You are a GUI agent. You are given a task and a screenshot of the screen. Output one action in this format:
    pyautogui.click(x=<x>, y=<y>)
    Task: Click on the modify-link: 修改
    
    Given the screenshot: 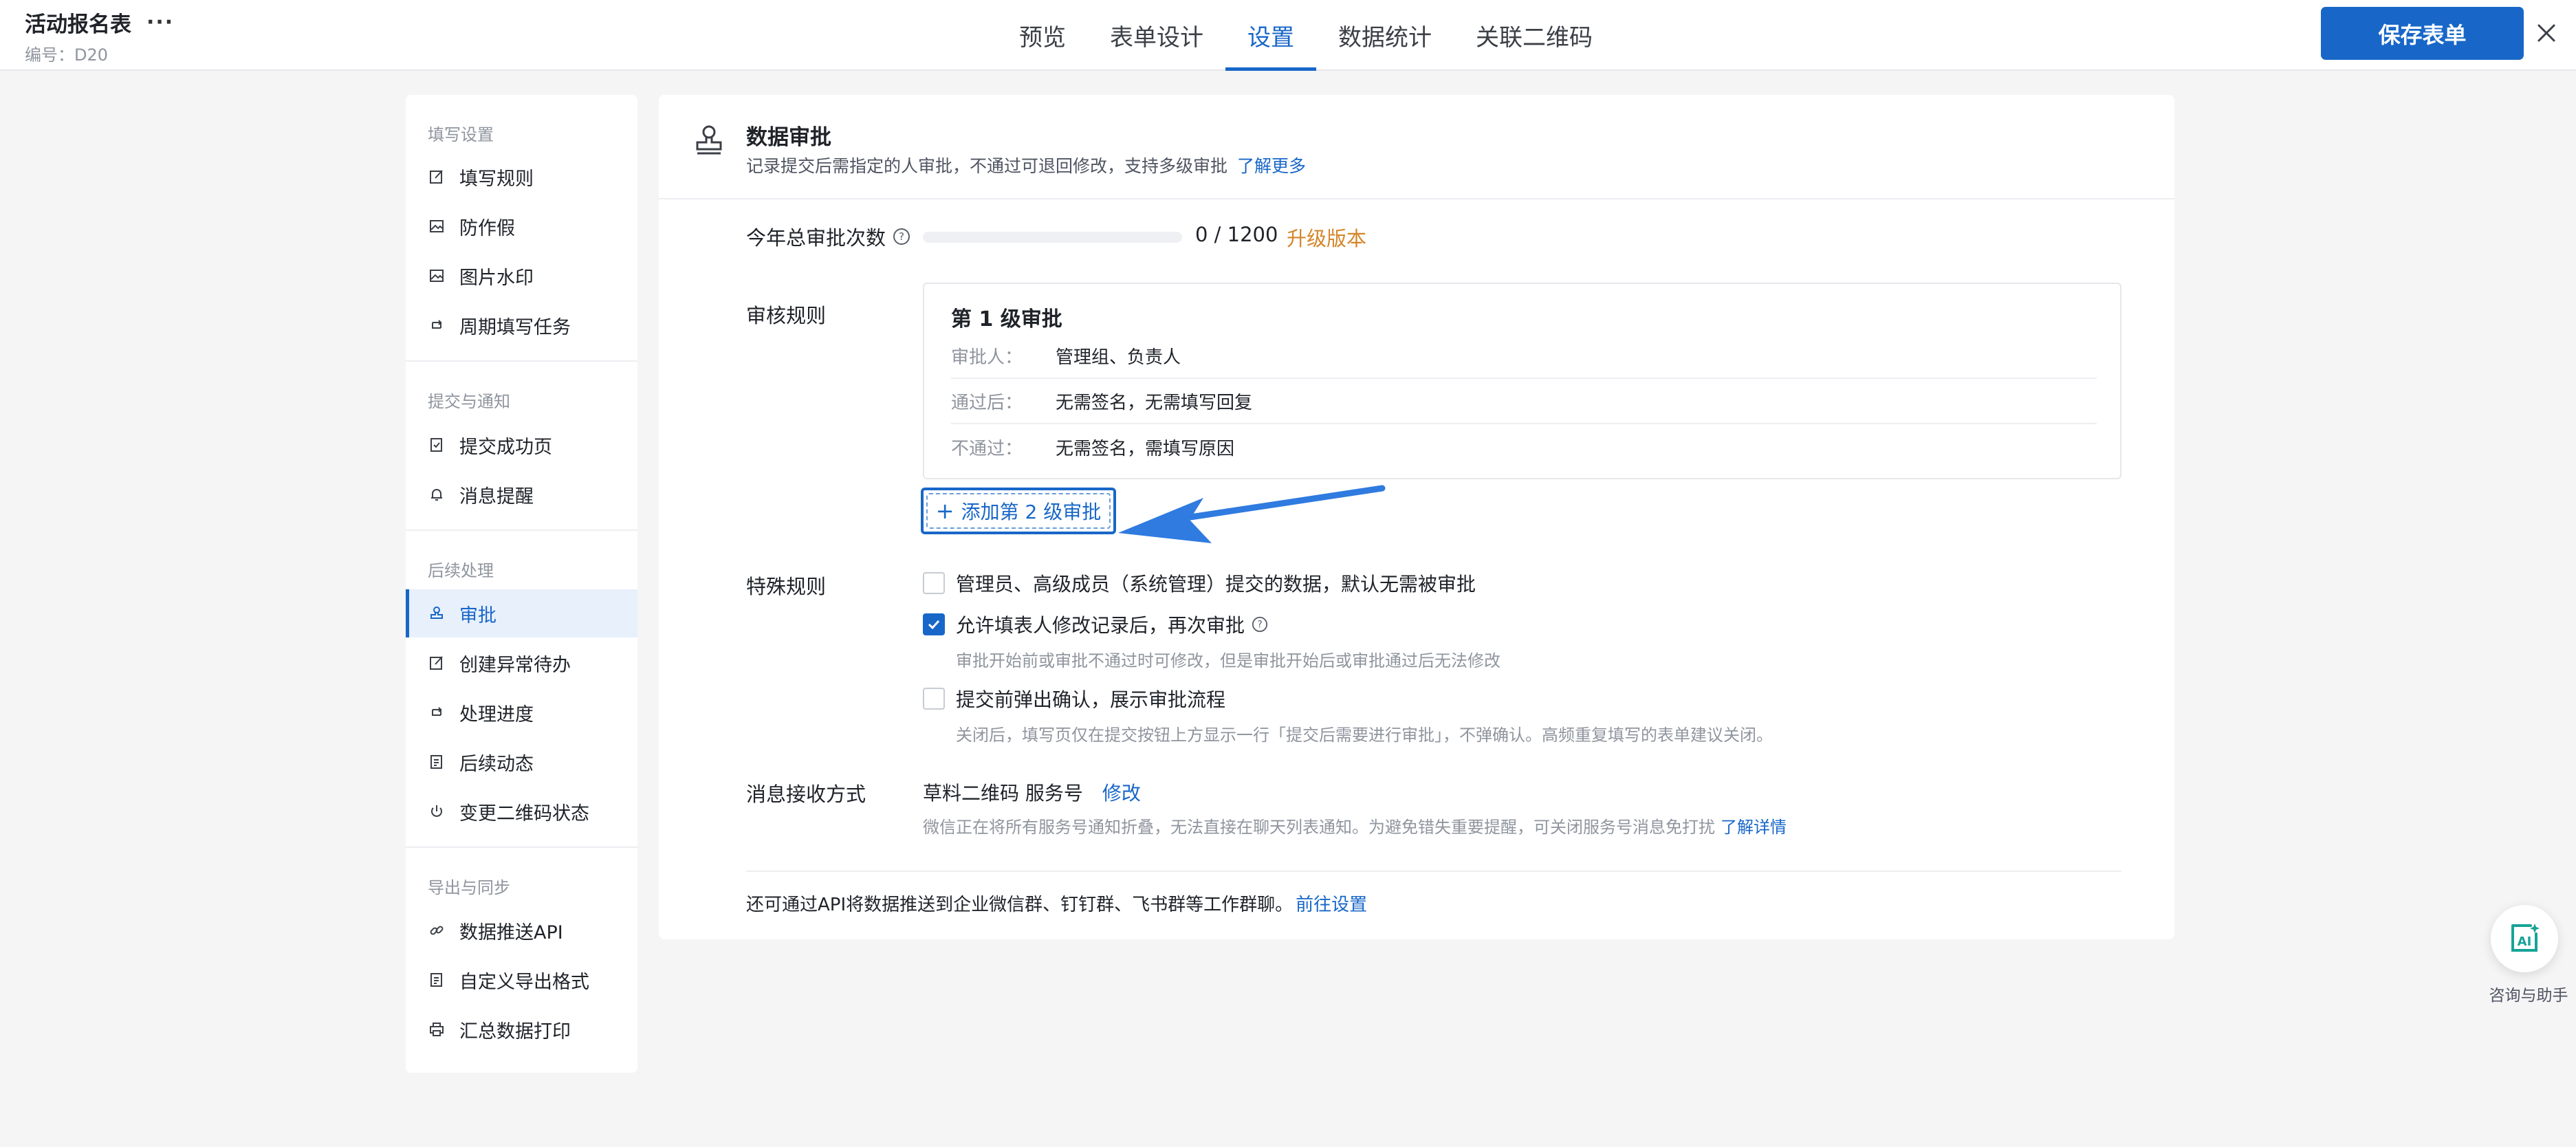 What is the action you would take?
    pyautogui.click(x=1121, y=793)
    